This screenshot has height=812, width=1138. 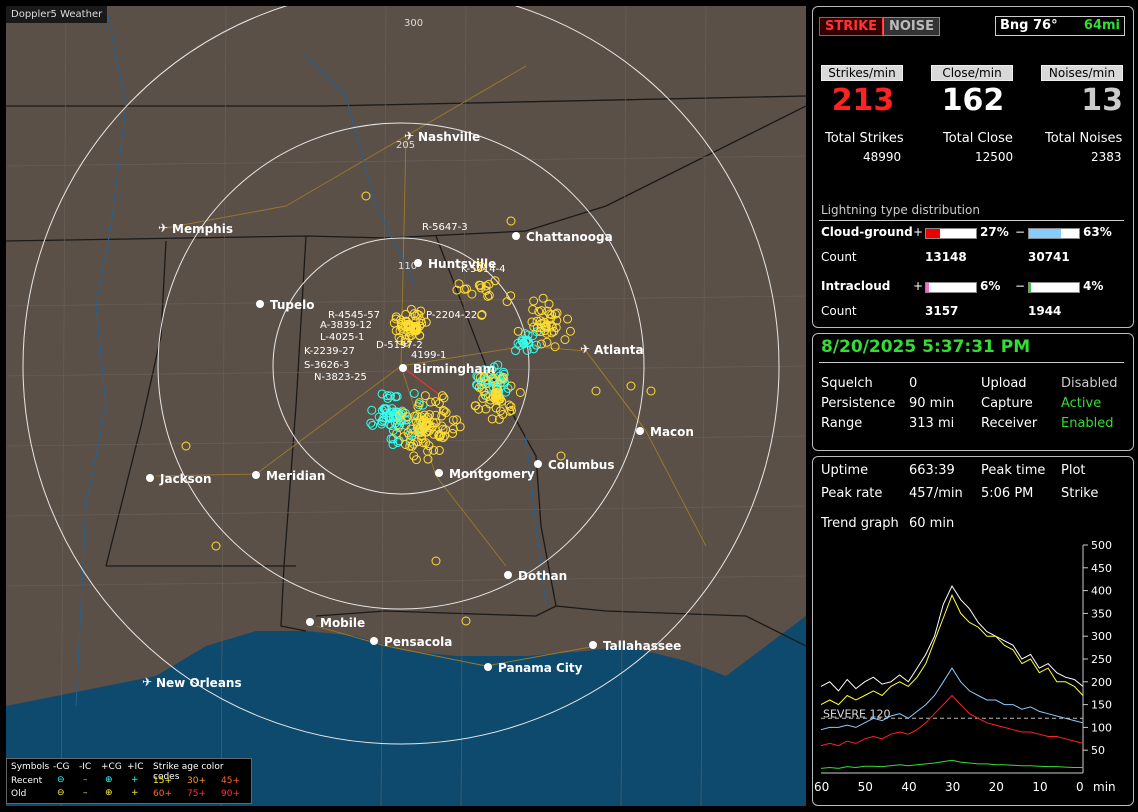 I want to click on ic-neg-sign: −, so click(x=1020, y=286).